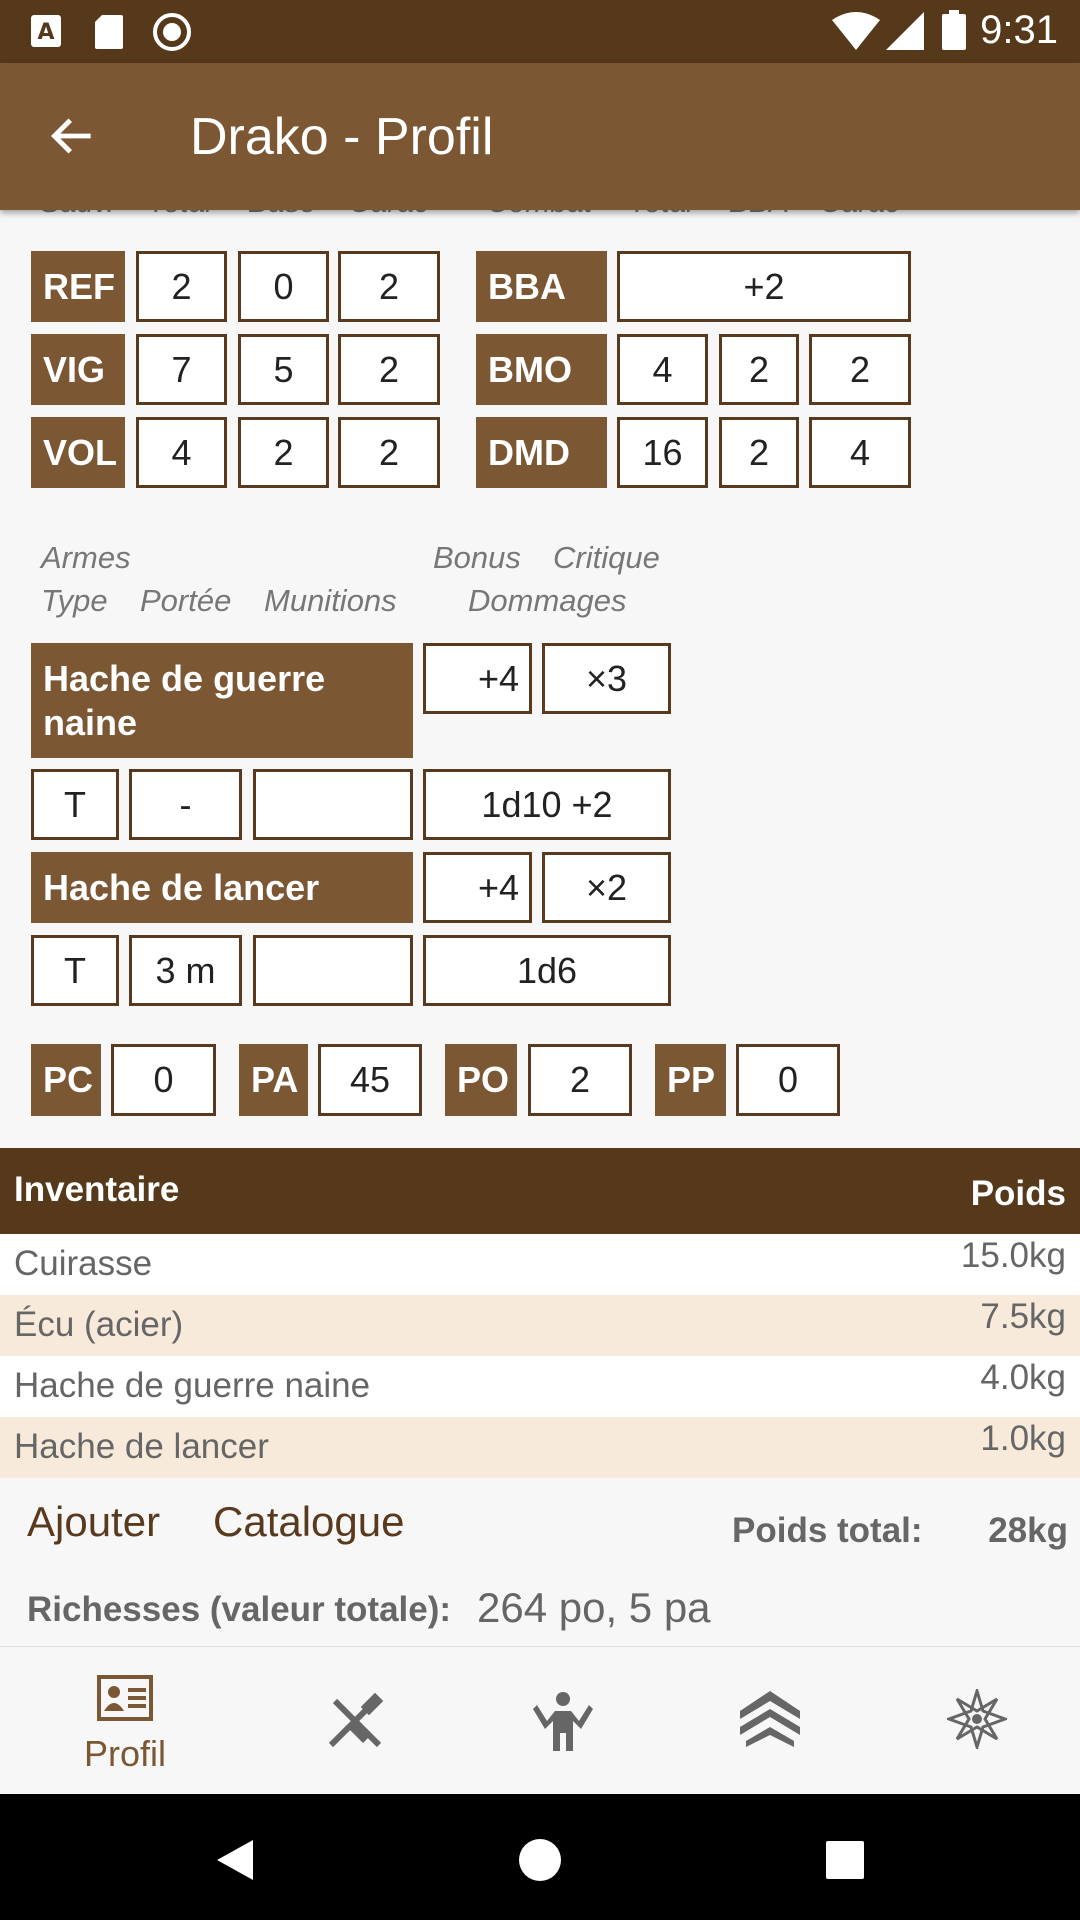 This screenshot has width=1080, height=1920. I want to click on combat-bba-value: +2, so click(764, 286).